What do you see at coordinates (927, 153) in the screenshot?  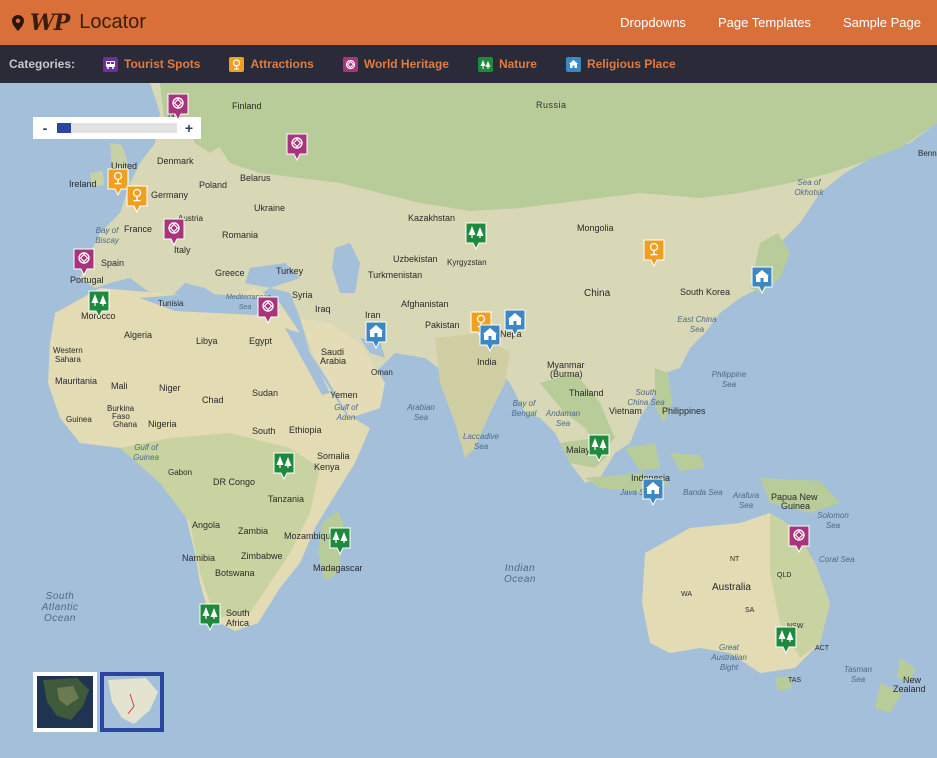 I see `place-label: Benn` at bounding box center [927, 153].